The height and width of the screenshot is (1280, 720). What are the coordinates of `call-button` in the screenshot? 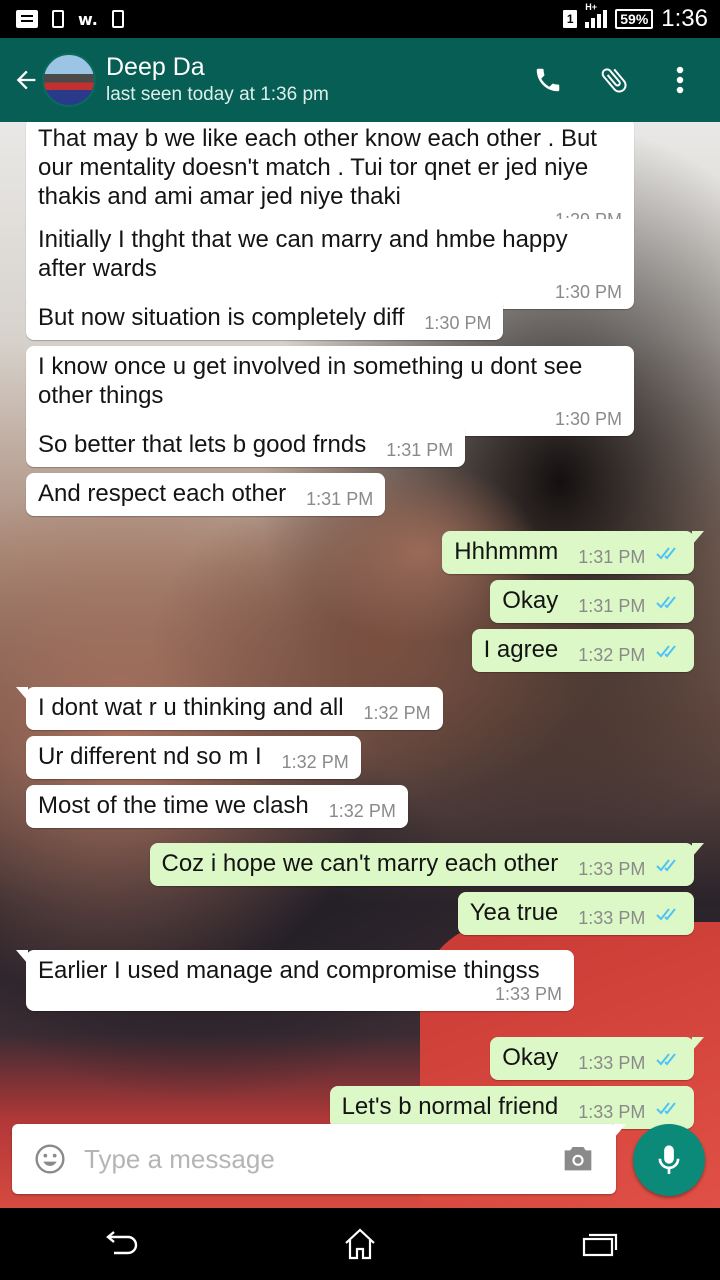 It's located at (548, 80).